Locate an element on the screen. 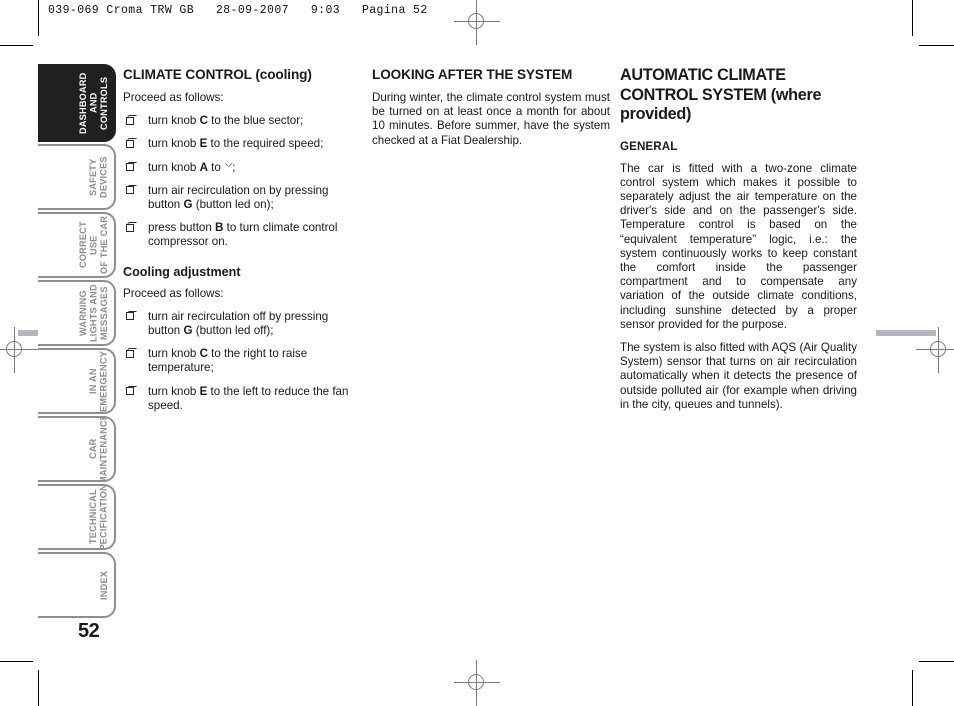 The image size is (954, 706). list-item: turn knob E to the required speed; is located at coordinates (243, 144).